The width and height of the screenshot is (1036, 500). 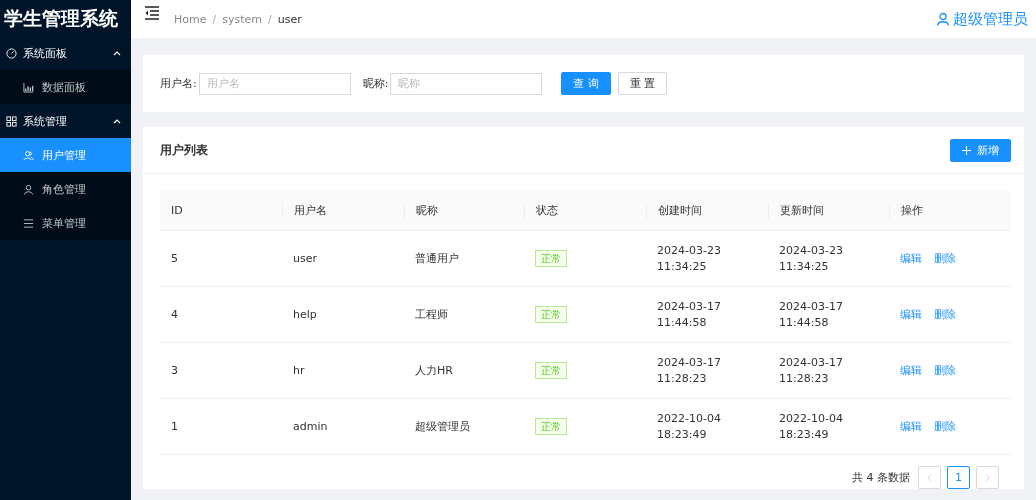 What do you see at coordinates (174, 426) in the screenshot?
I see `table-cell: 1` at bounding box center [174, 426].